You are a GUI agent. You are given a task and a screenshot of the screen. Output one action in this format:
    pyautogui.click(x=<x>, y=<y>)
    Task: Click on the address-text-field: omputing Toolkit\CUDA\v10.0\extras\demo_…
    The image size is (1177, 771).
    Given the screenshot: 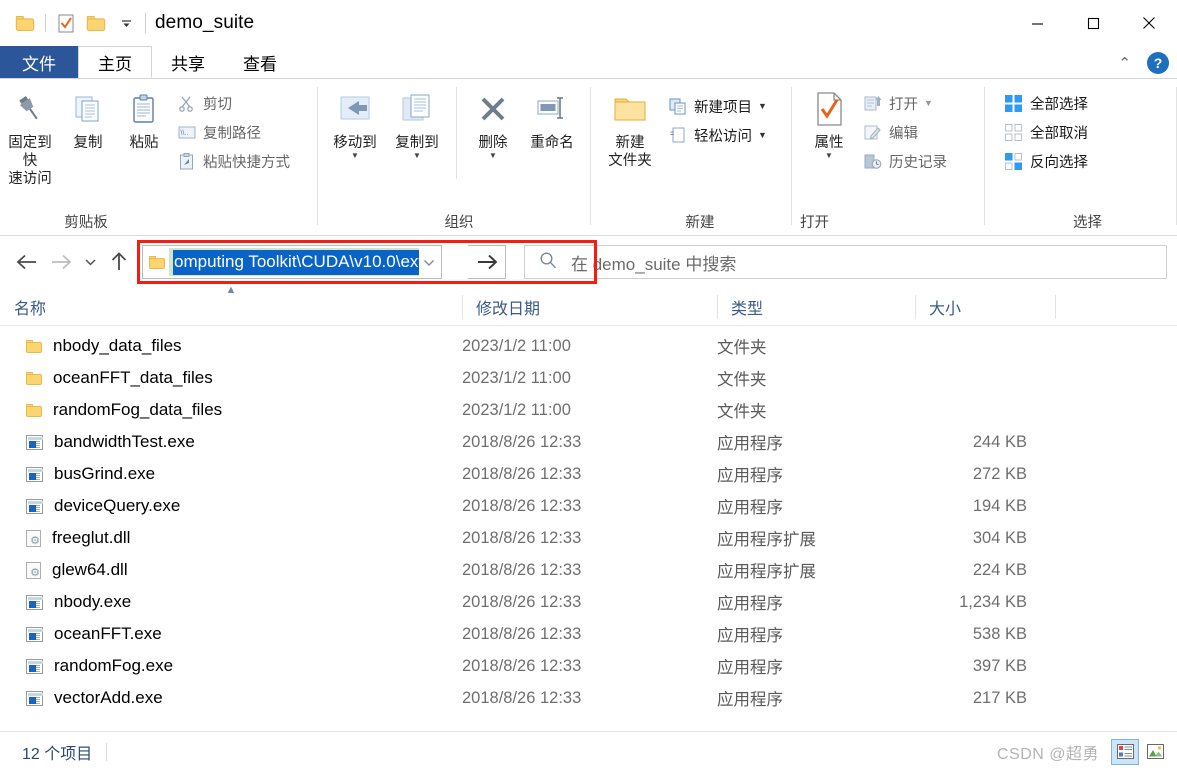 What is the action you would take?
    pyautogui.click(x=294, y=262)
    